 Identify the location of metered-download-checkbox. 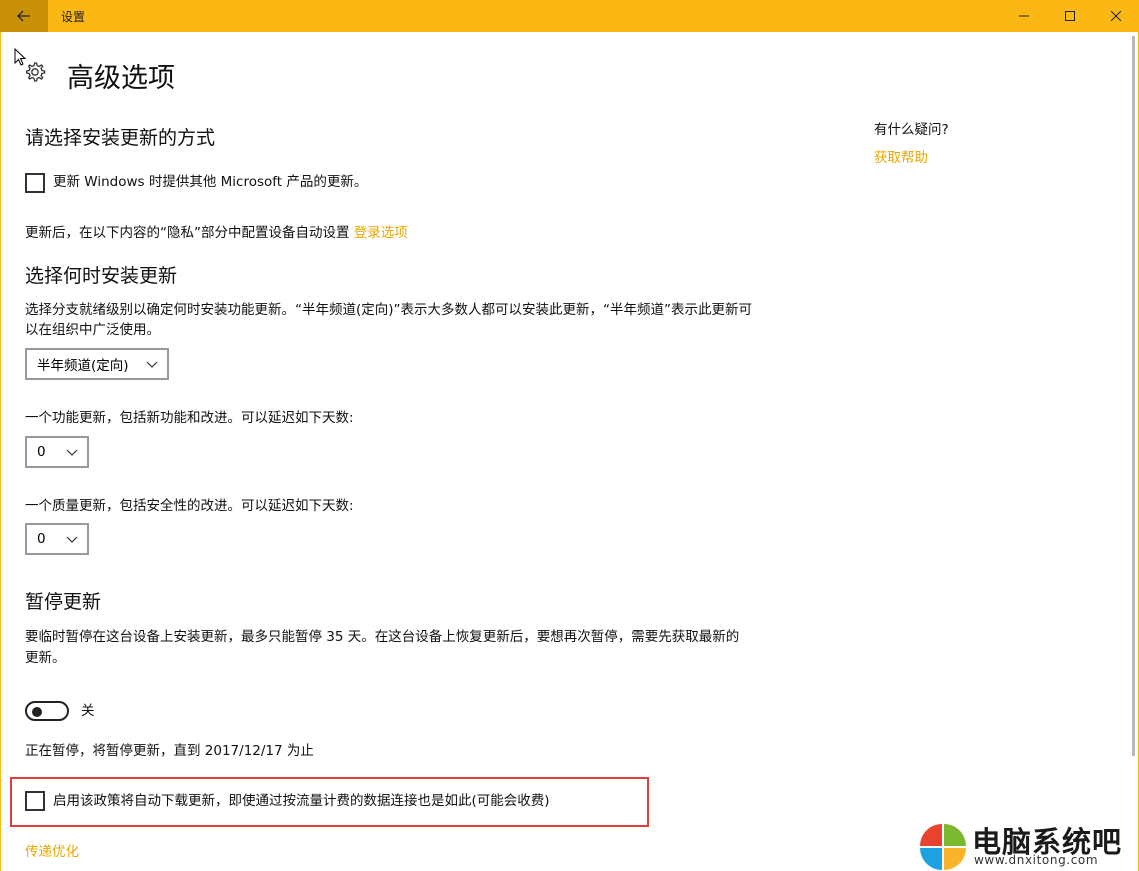
(35, 801).